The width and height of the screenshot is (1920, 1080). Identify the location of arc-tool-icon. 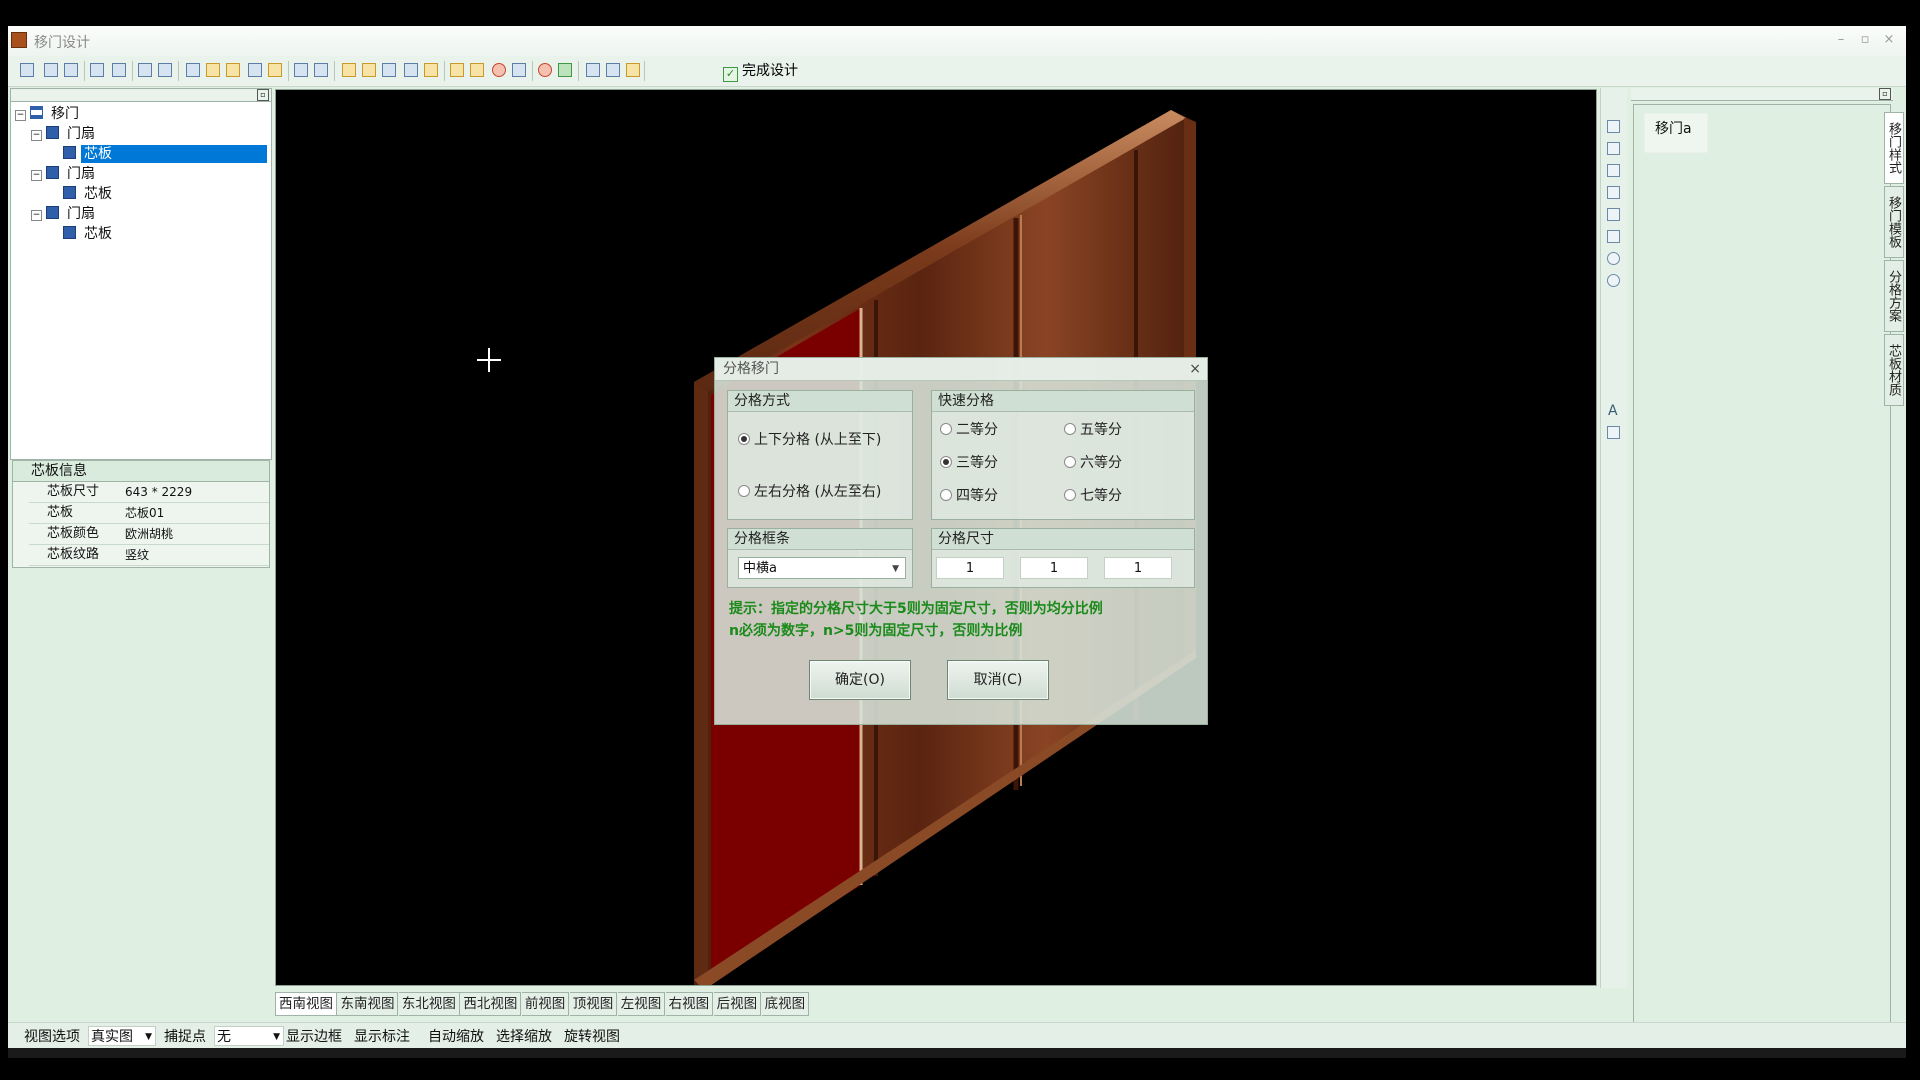
(1613, 236).